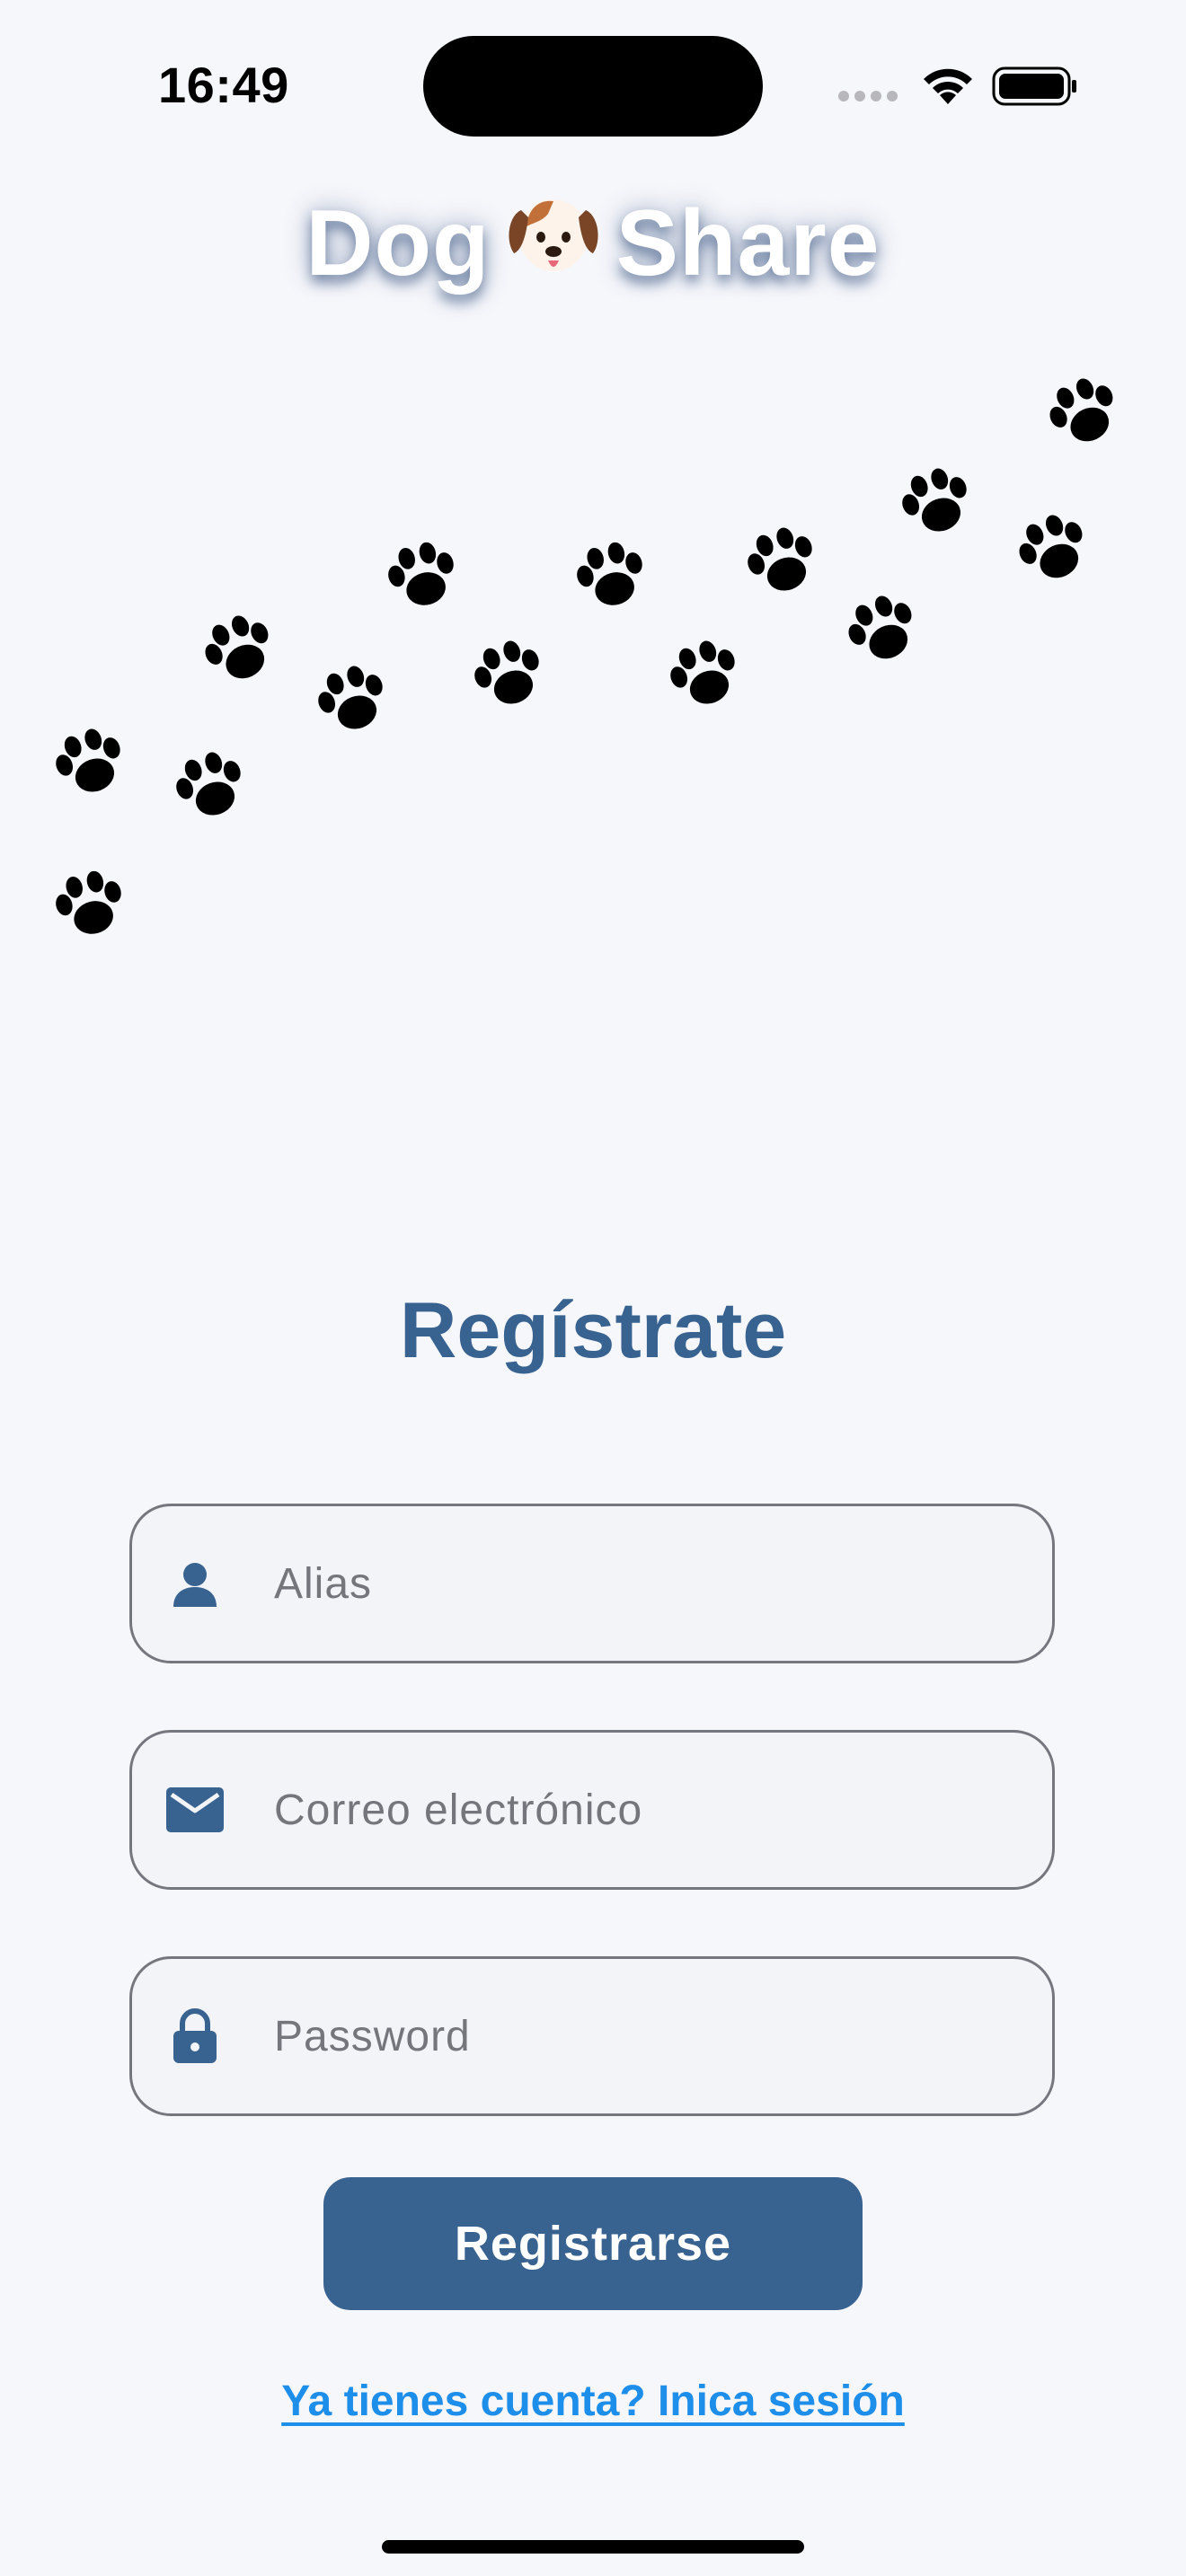 This screenshot has width=1186, height=2576. What do you see at coordinates (398, 243) in the screenshot?
I see `app-title-left: Dog` at bounding box center [398, 243].